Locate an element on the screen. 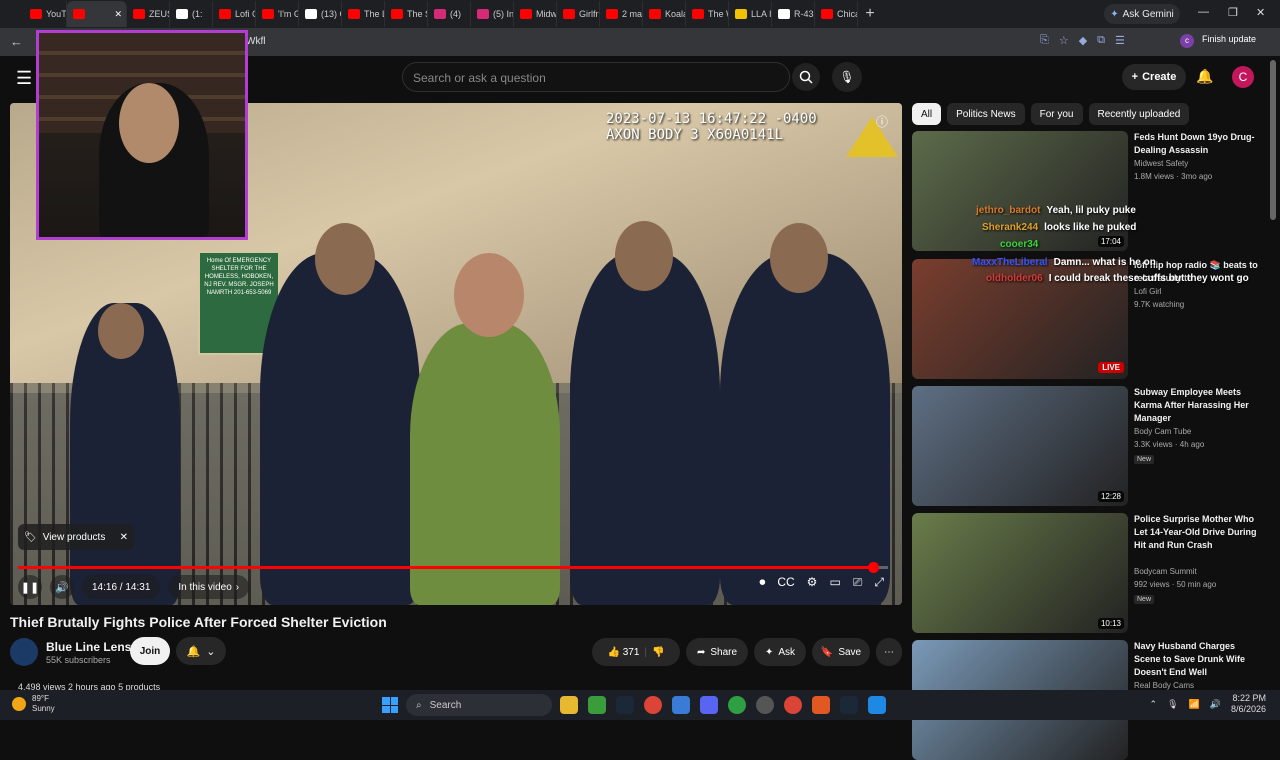 This screenshot has height=760, width=1280. browser-tab: 'I'm G is located at coordinates (277, 14).